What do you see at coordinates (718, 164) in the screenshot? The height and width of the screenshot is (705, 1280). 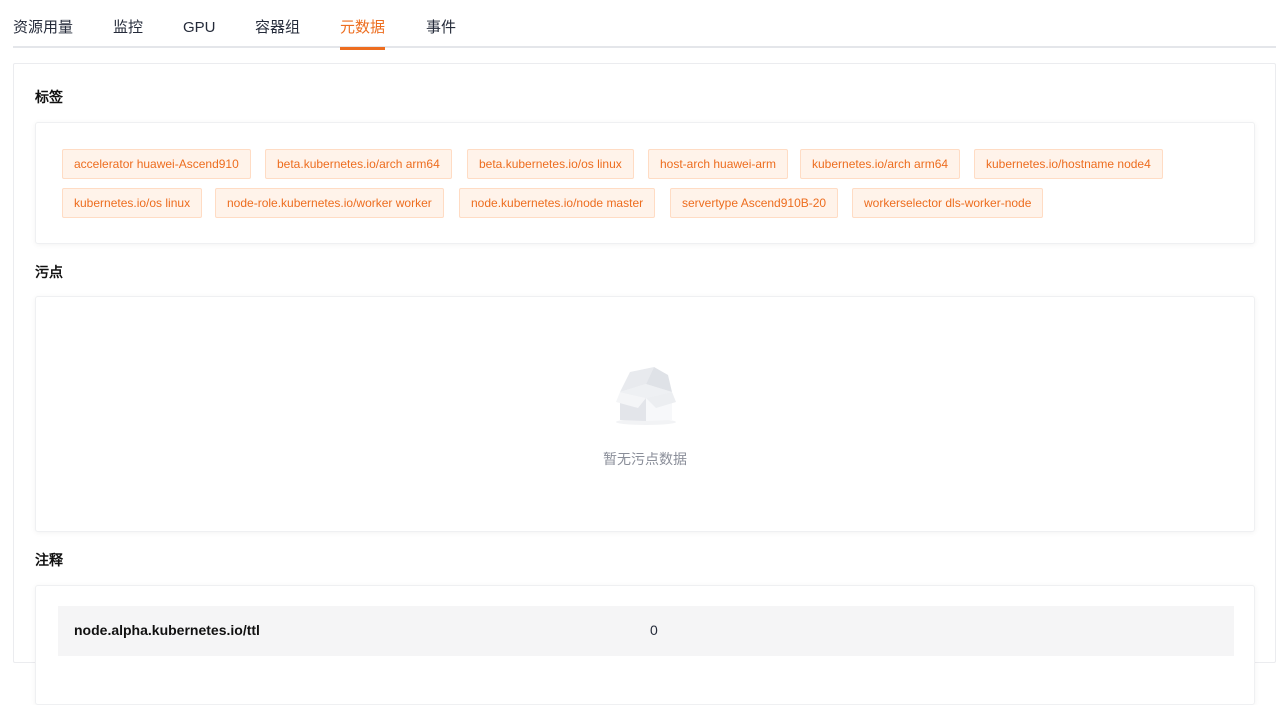 I see `label-tag: host-arch huawei-arm` at bounding box center [718, 164].